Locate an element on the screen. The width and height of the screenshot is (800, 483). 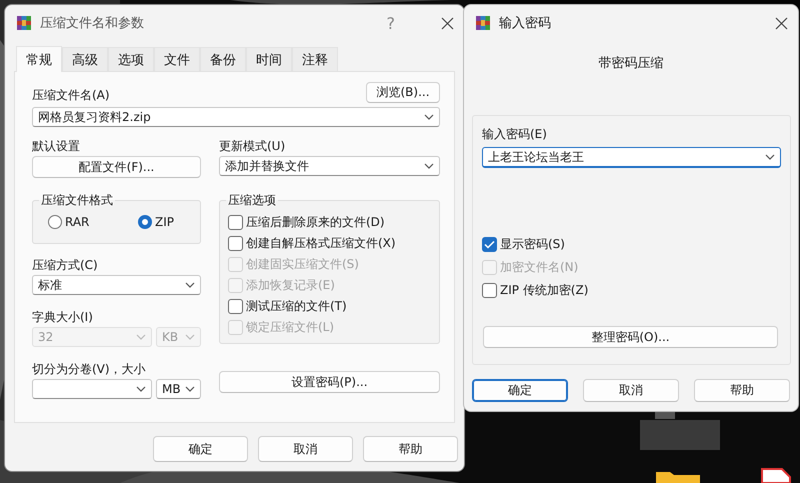
tab: 常规 is located at coordinates (39, 59).